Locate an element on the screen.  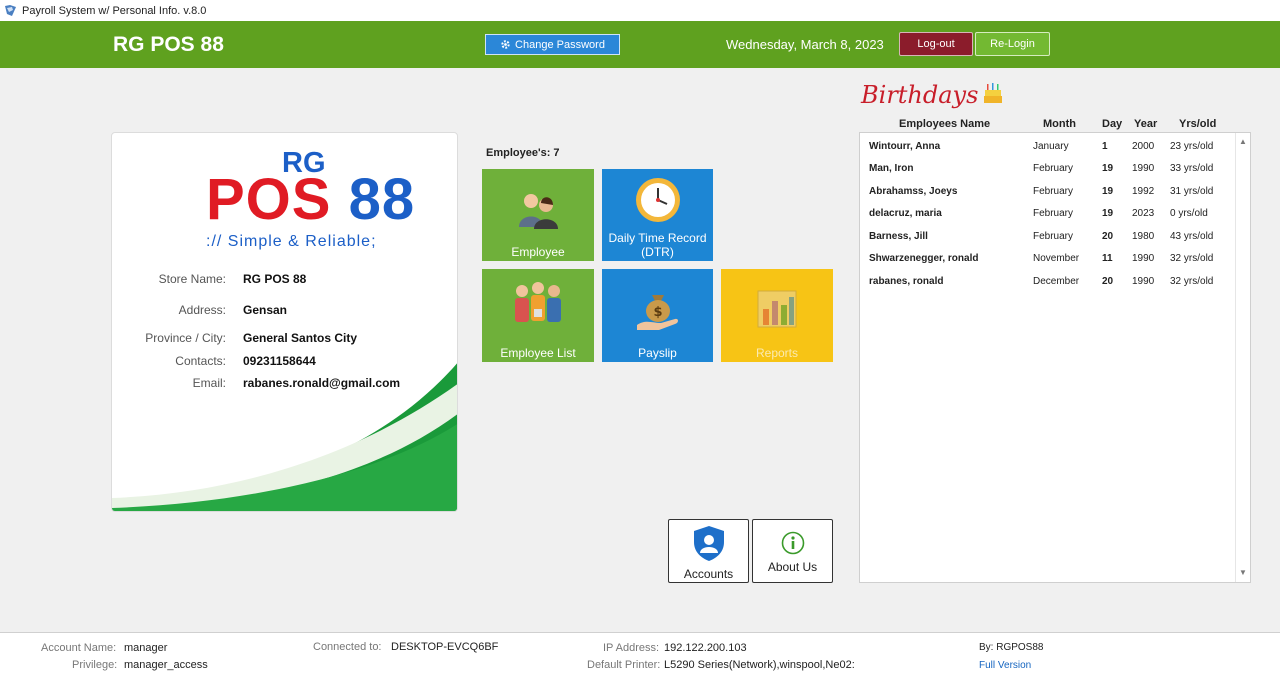
scroll-up-icon: ▲ is located at coordinates (1243, 142).